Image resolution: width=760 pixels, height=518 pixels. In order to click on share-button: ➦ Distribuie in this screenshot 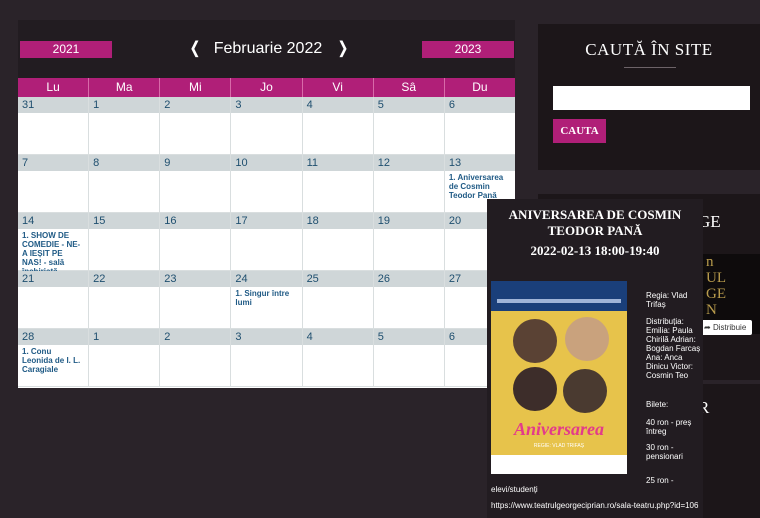, I will do `click(726, 327)`.